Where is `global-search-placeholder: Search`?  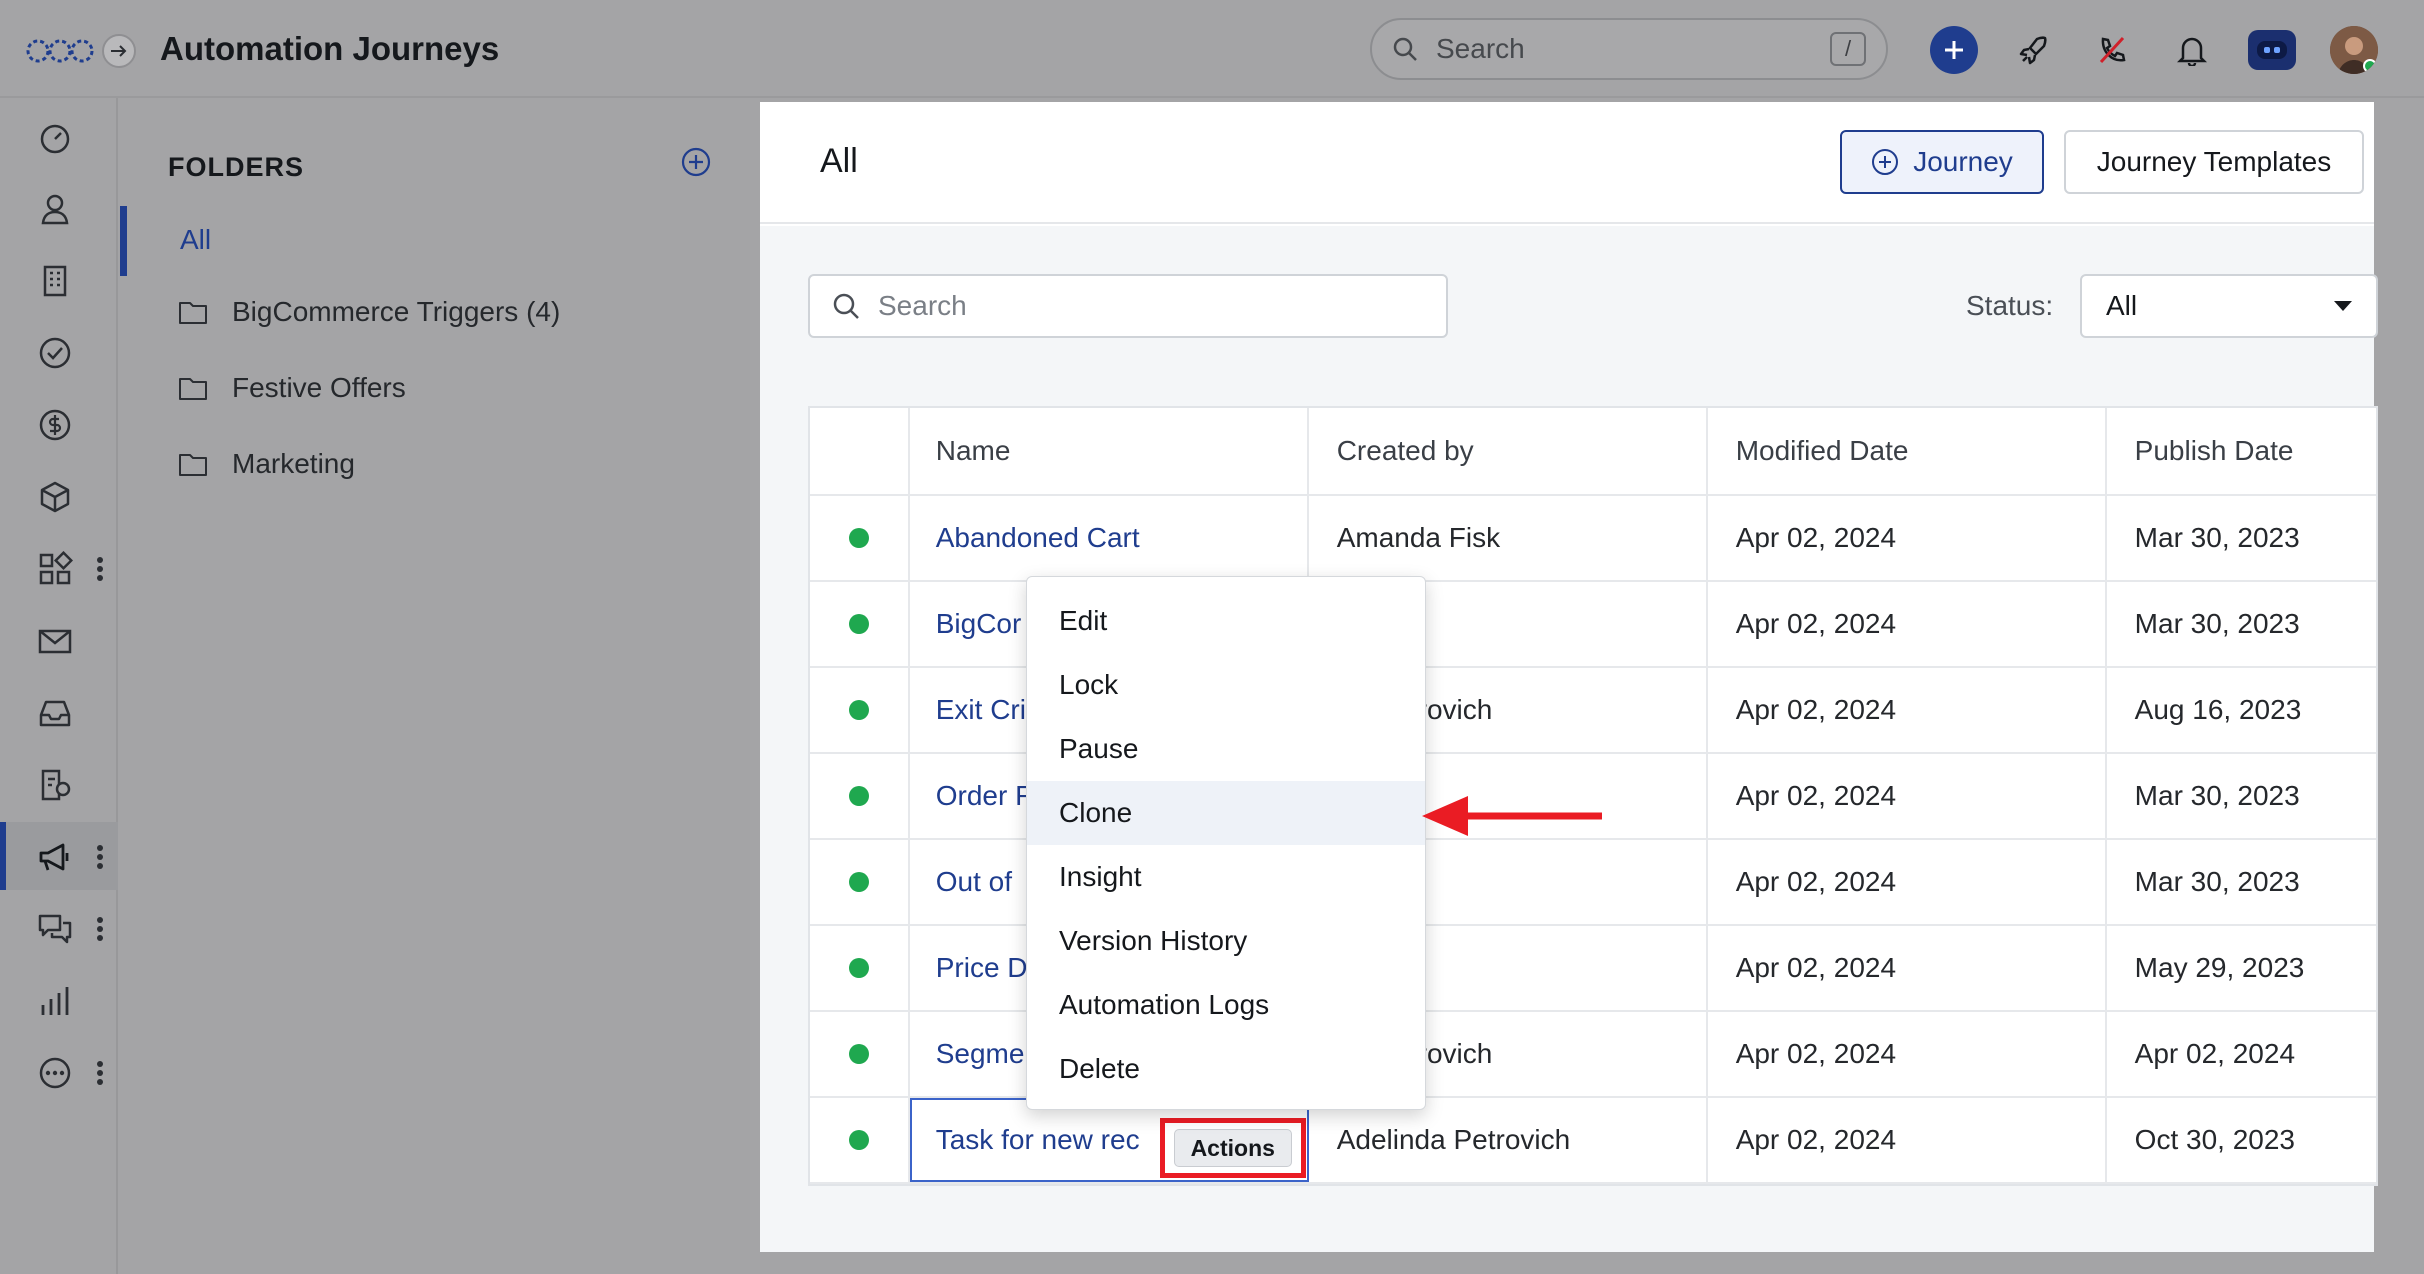 global-search-placeholder: Search is located at coordinates (1480, 48).